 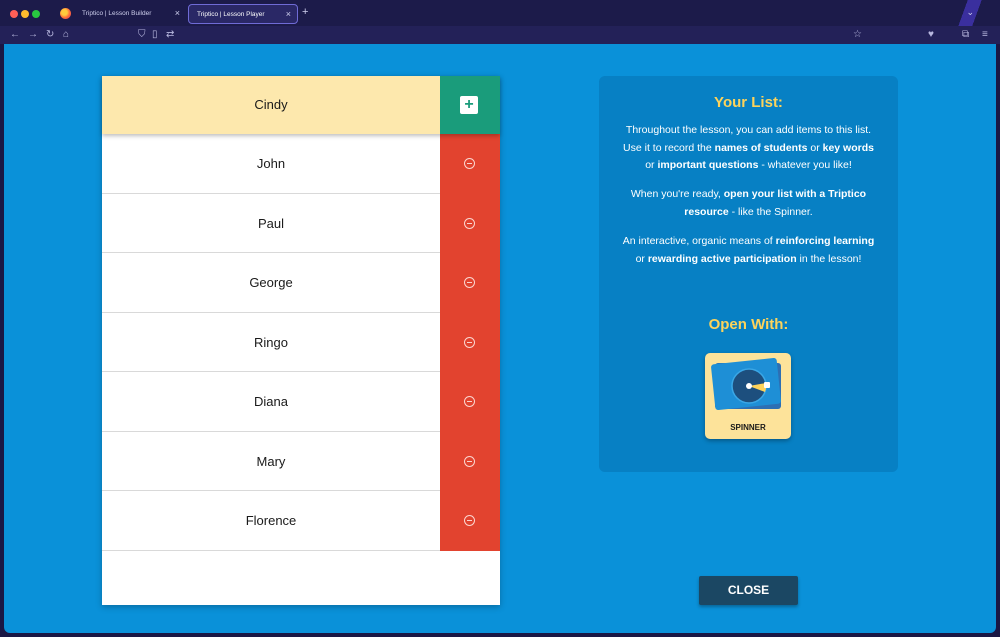 I want to click on list-item: George, so click(x=301, y=283).